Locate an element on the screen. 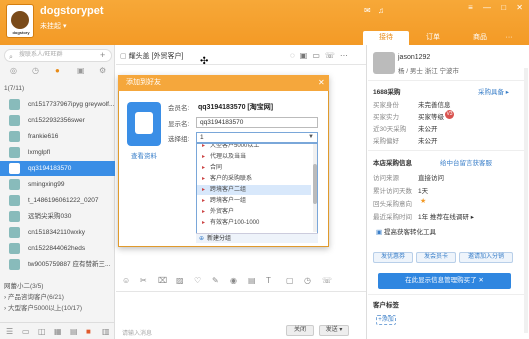 This screenshot has width=529, height=339. file-icon: ▤ is located at coordinates (252, 280).